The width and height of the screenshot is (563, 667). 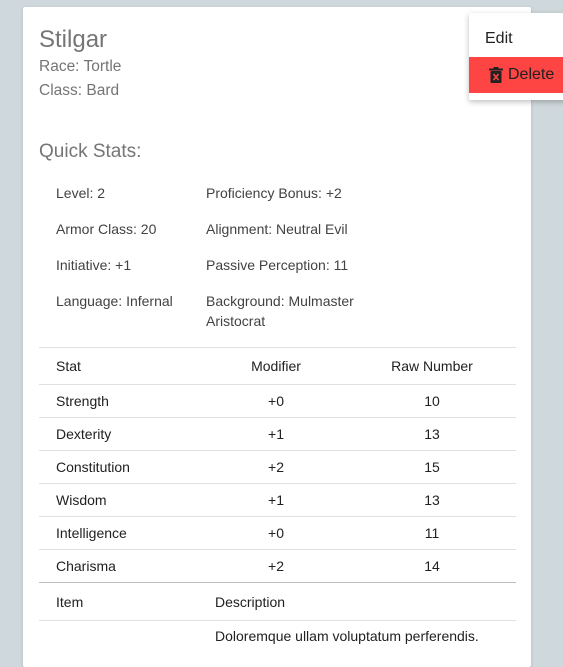 I want to click on character-class: Class: Bard, so click(x=79, y=90).